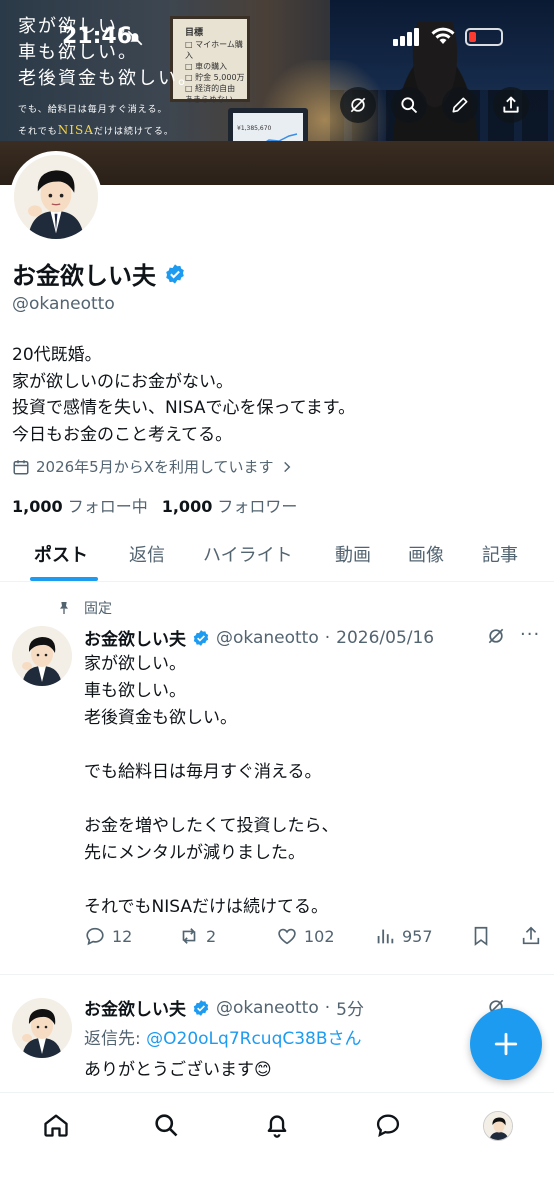 Image resolution: width=554 pixels, height=1200 pixels. I want to click on profile-handle: @okaneotto, so click(63, 304).